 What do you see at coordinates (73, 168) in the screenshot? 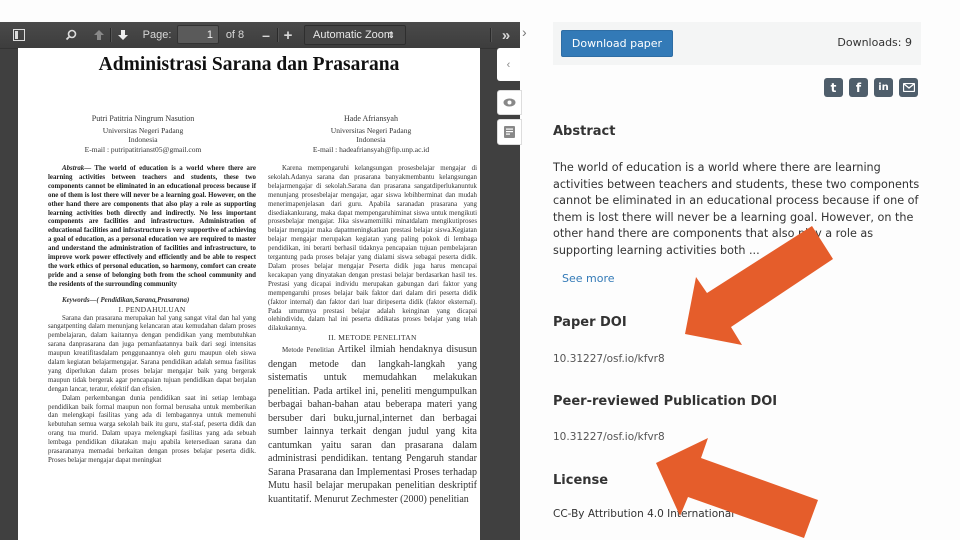
I see `abstract-label: Abstrak` at bounding box center [73, 168].